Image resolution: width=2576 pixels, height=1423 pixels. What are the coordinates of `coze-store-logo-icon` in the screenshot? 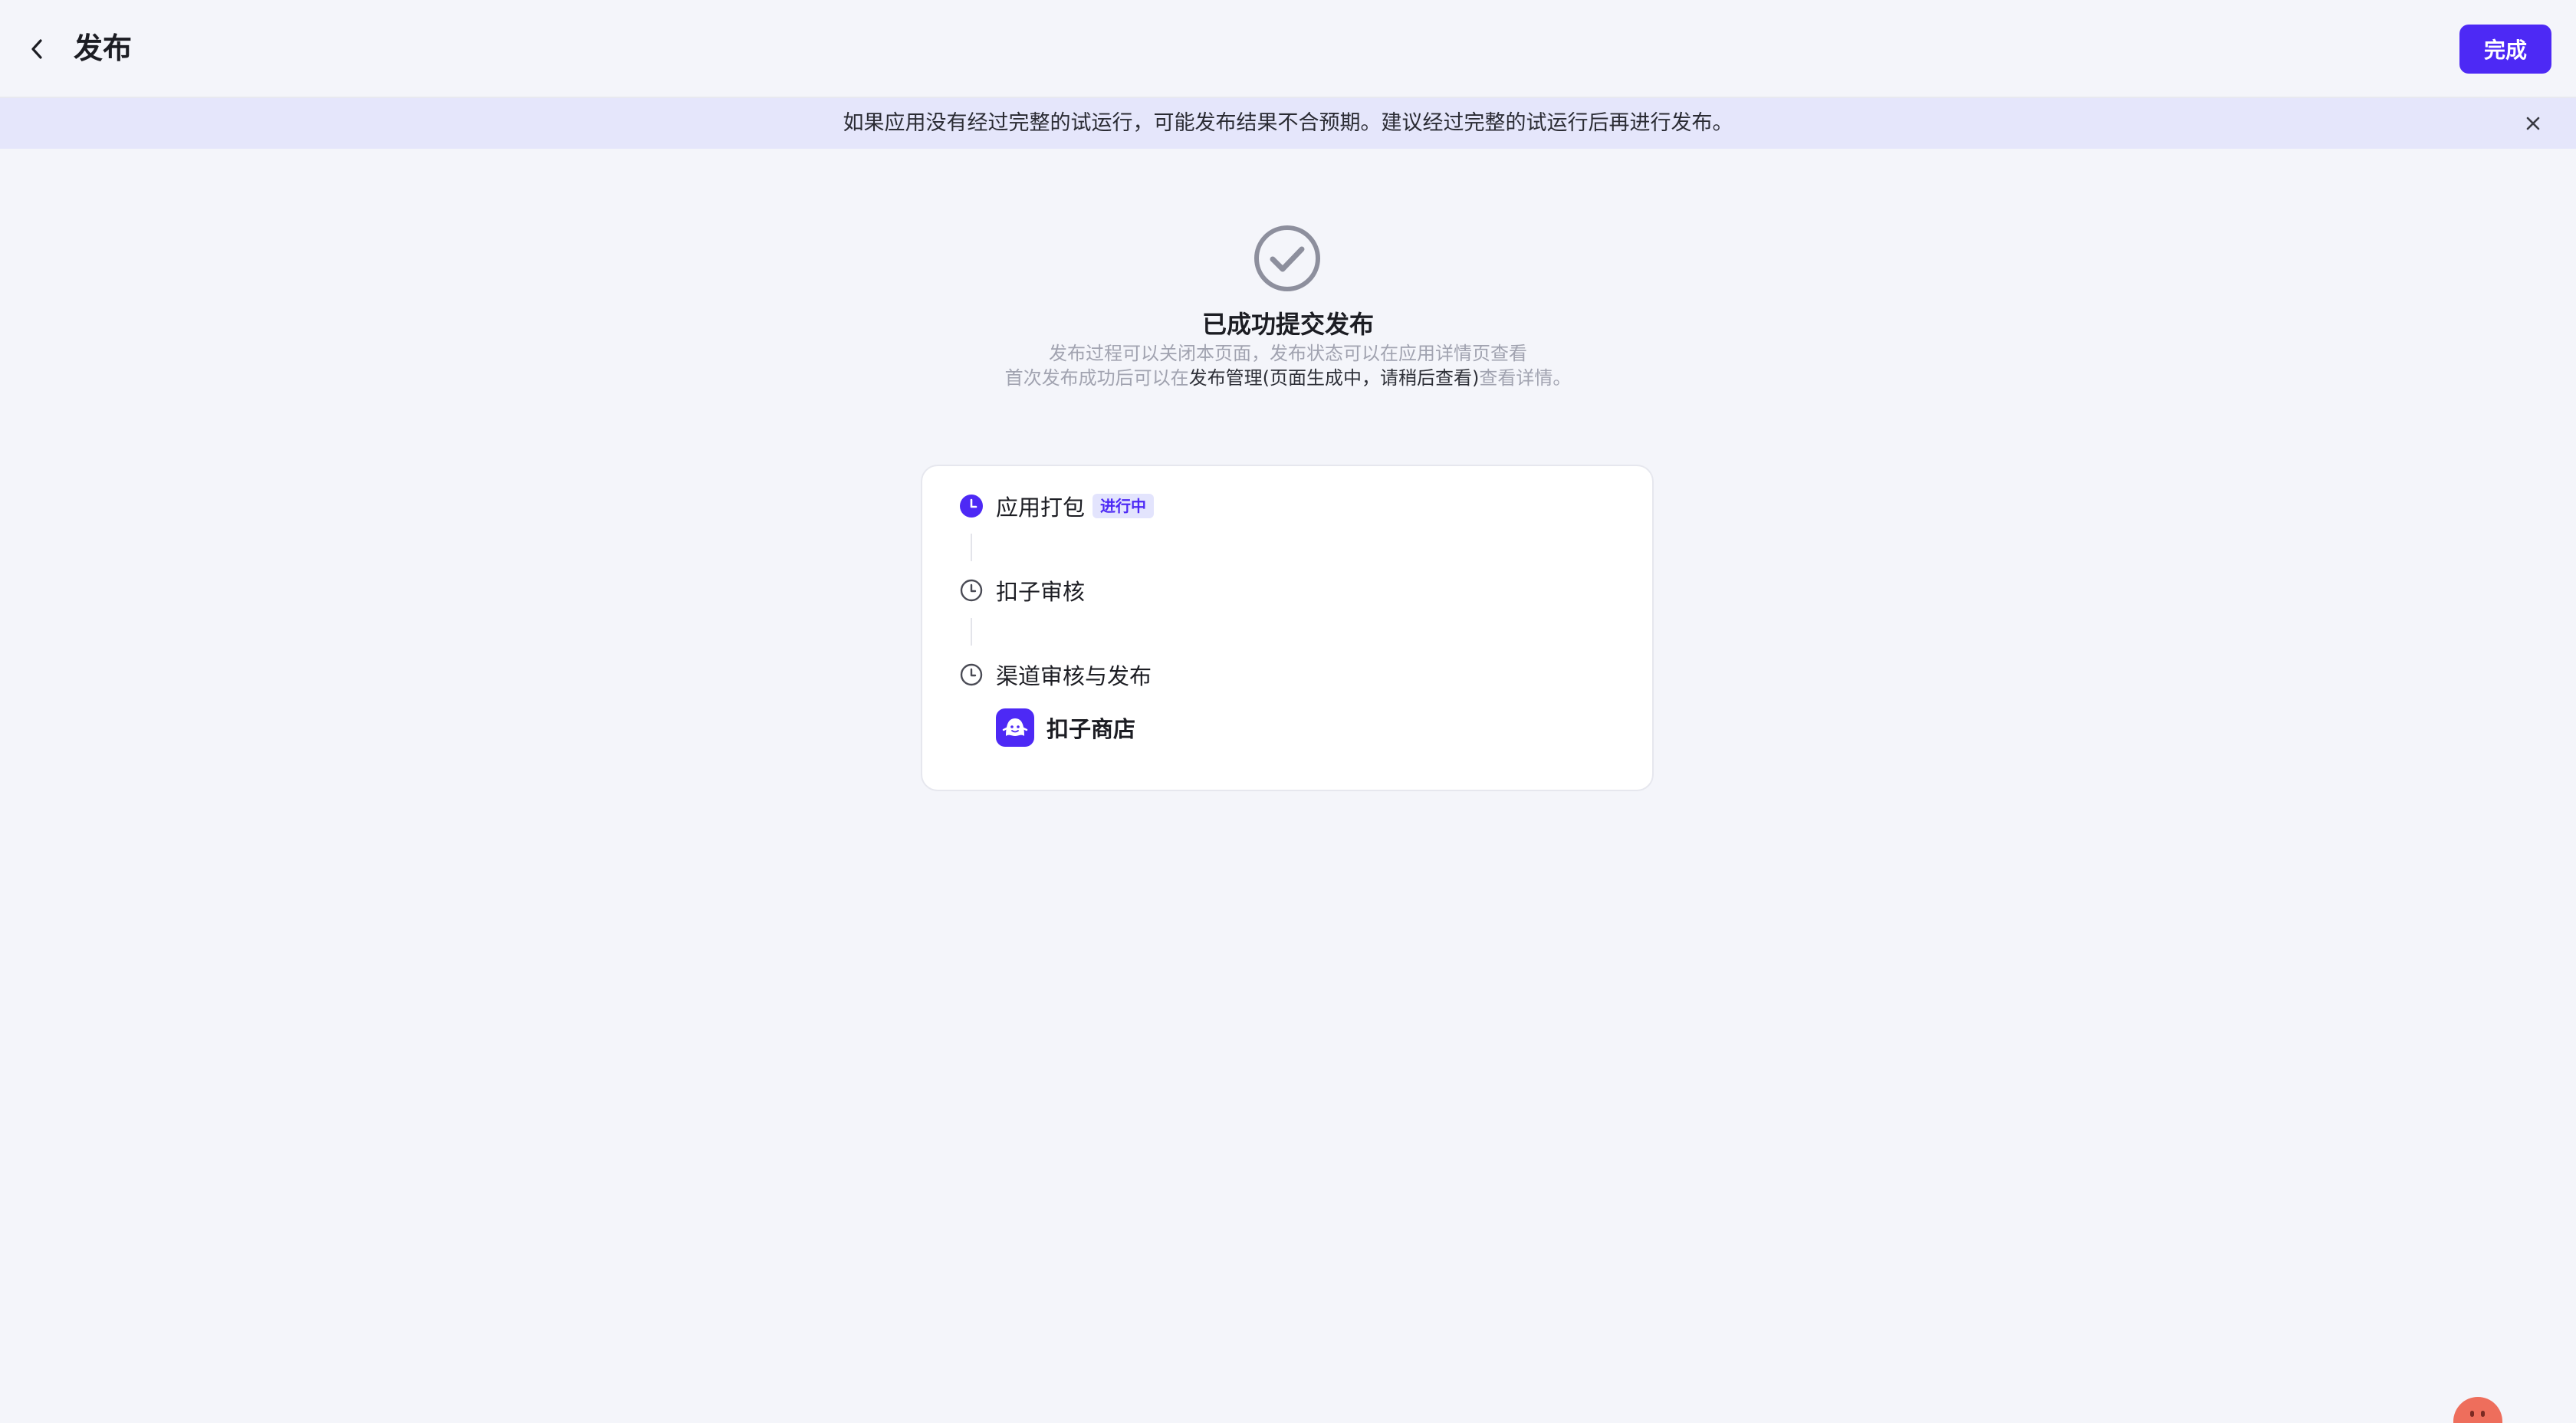 It's located at (1015, 727).